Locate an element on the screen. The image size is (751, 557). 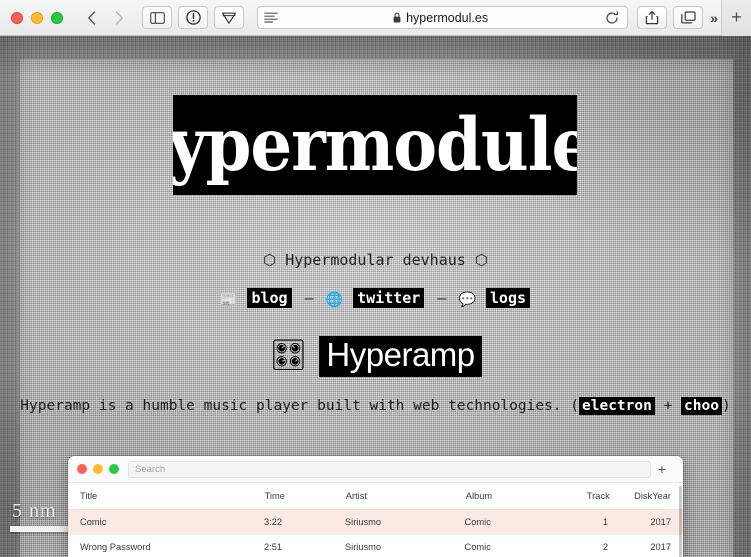
hyperamp-titlebar: Search + is located at coordinates (375, 469).